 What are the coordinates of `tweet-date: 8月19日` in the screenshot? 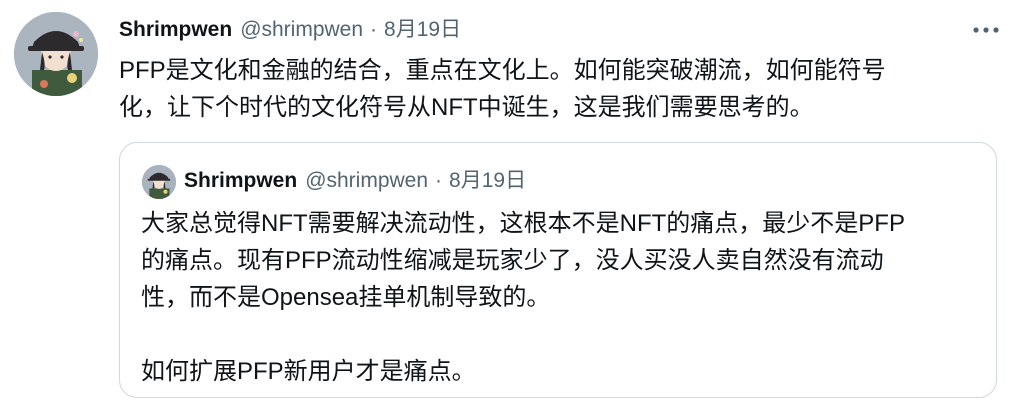 It's located at (422, 29).